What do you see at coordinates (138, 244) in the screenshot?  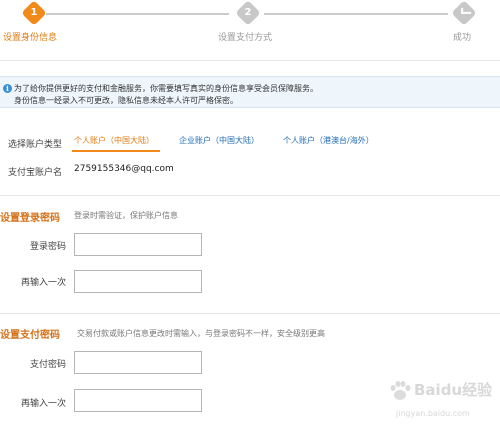 I see `login-password-input` at bounding box center [138, 244].